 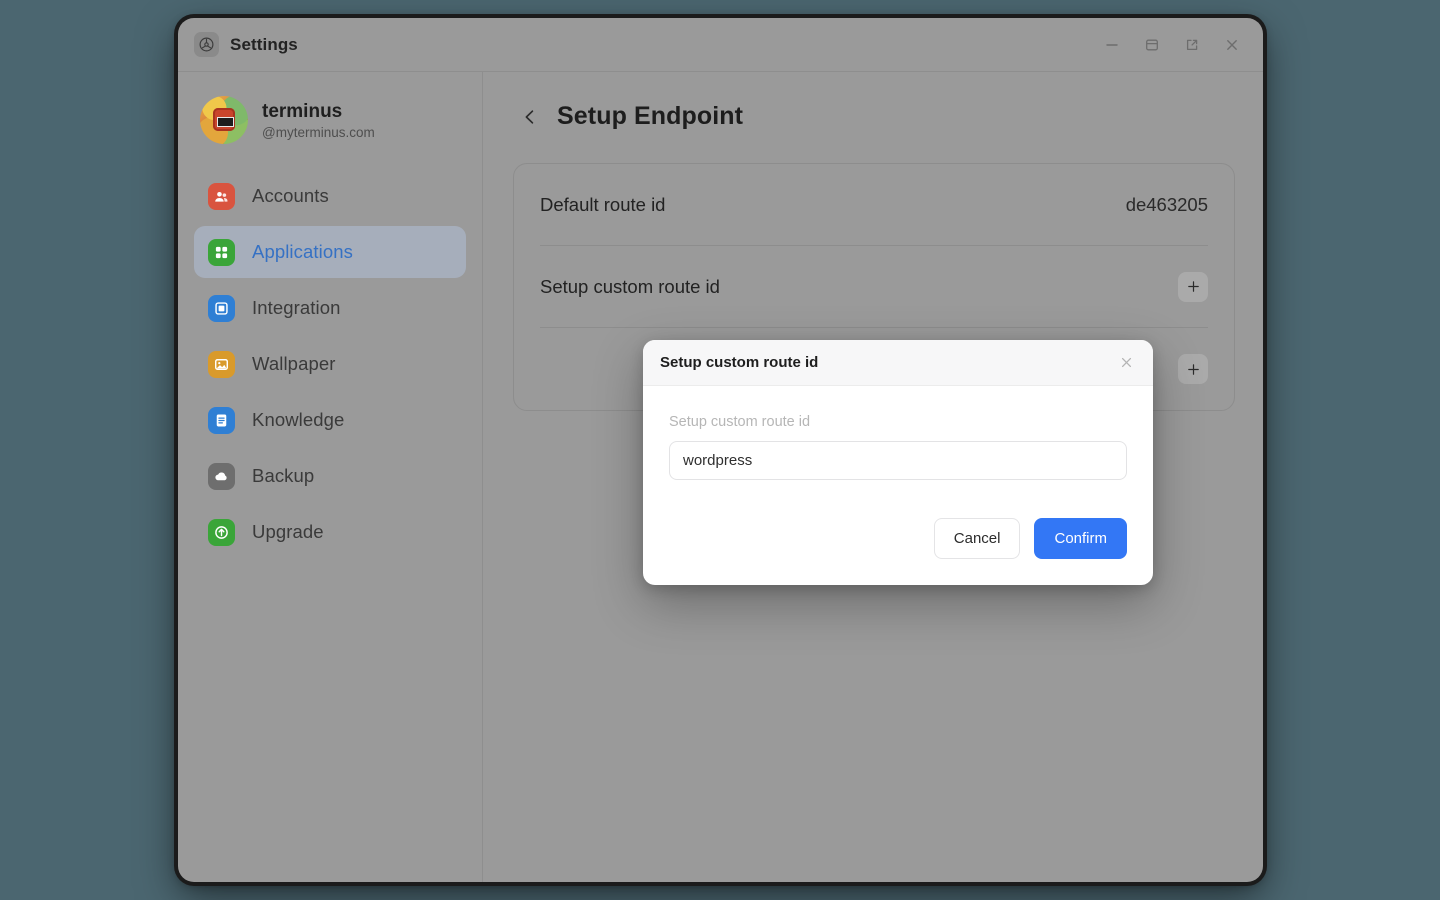 I want to click on close-icon, so click(x=1126, y=363).